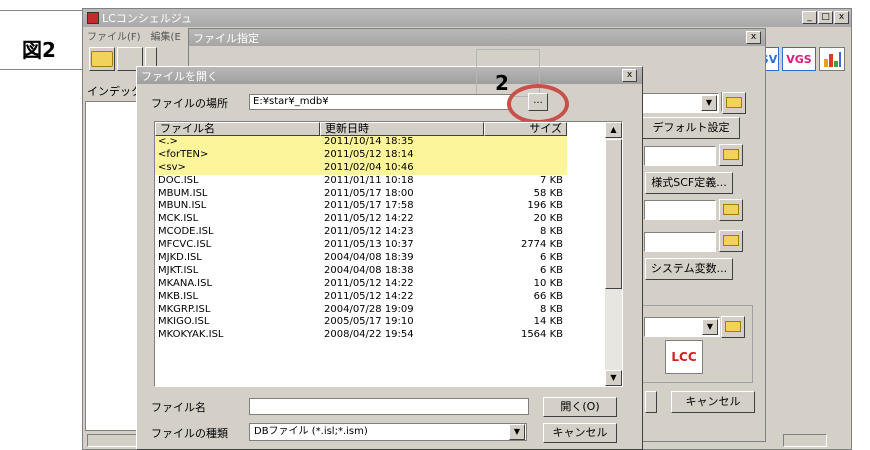 The width and height of the screenshot is (870, 450). What do you see at coordinates (381, 245) in the screenshot?
I see `file-row: MFCVC.ISL 2011/05/13 10:37 2774 KB` at bounding box center [381, 245].